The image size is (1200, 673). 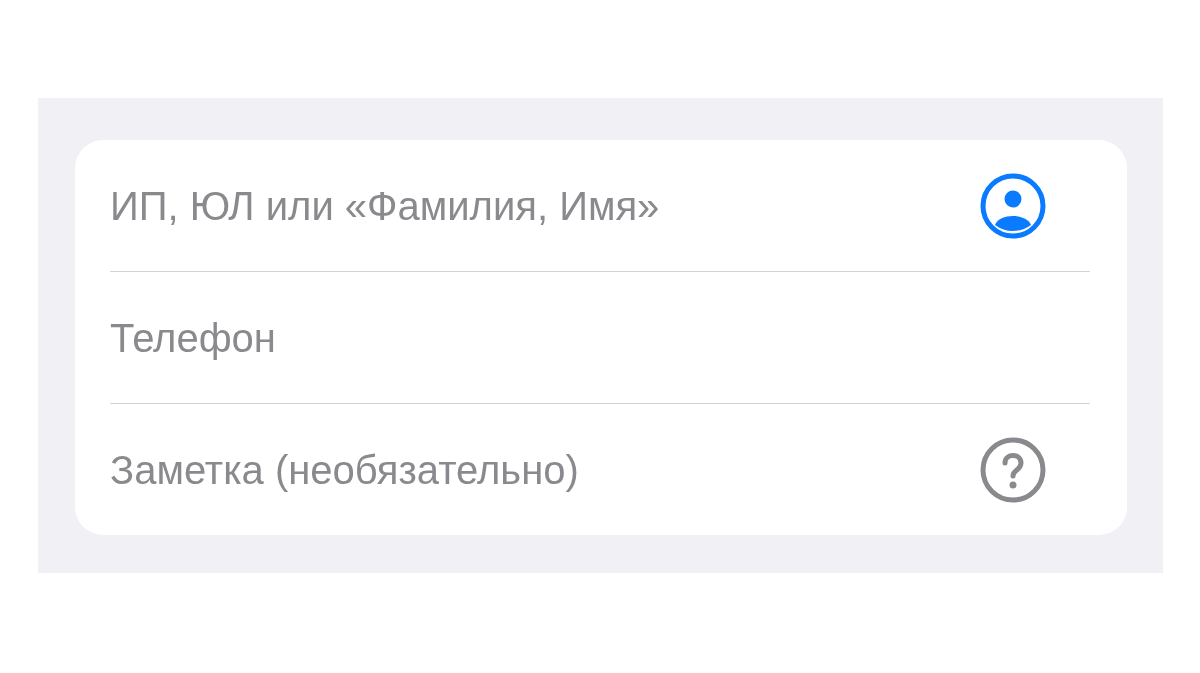 I want to click on help-icon, so click(x=1013, y=469).